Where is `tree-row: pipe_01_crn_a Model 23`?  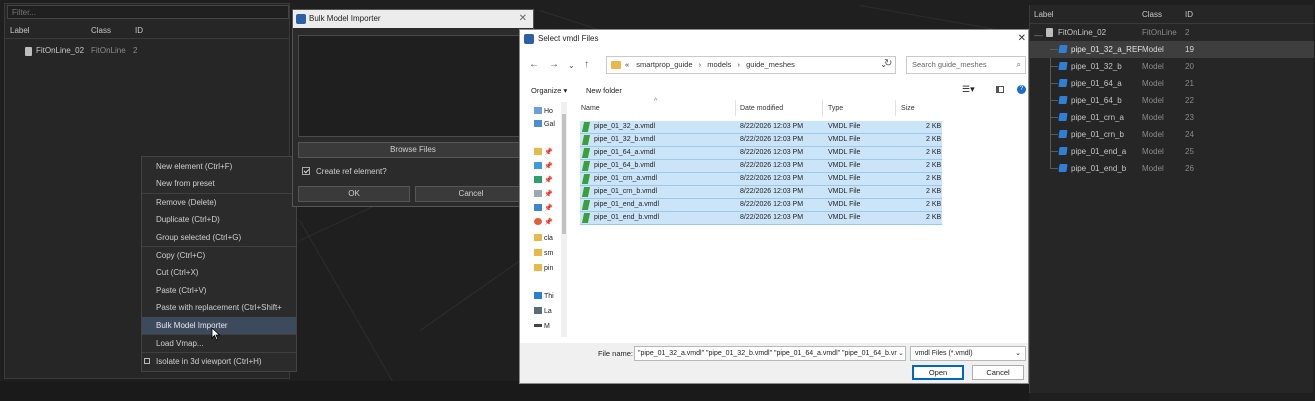
tree-row: pipe_01_crn_a Model 23 is located at coordinates (1172, 117).